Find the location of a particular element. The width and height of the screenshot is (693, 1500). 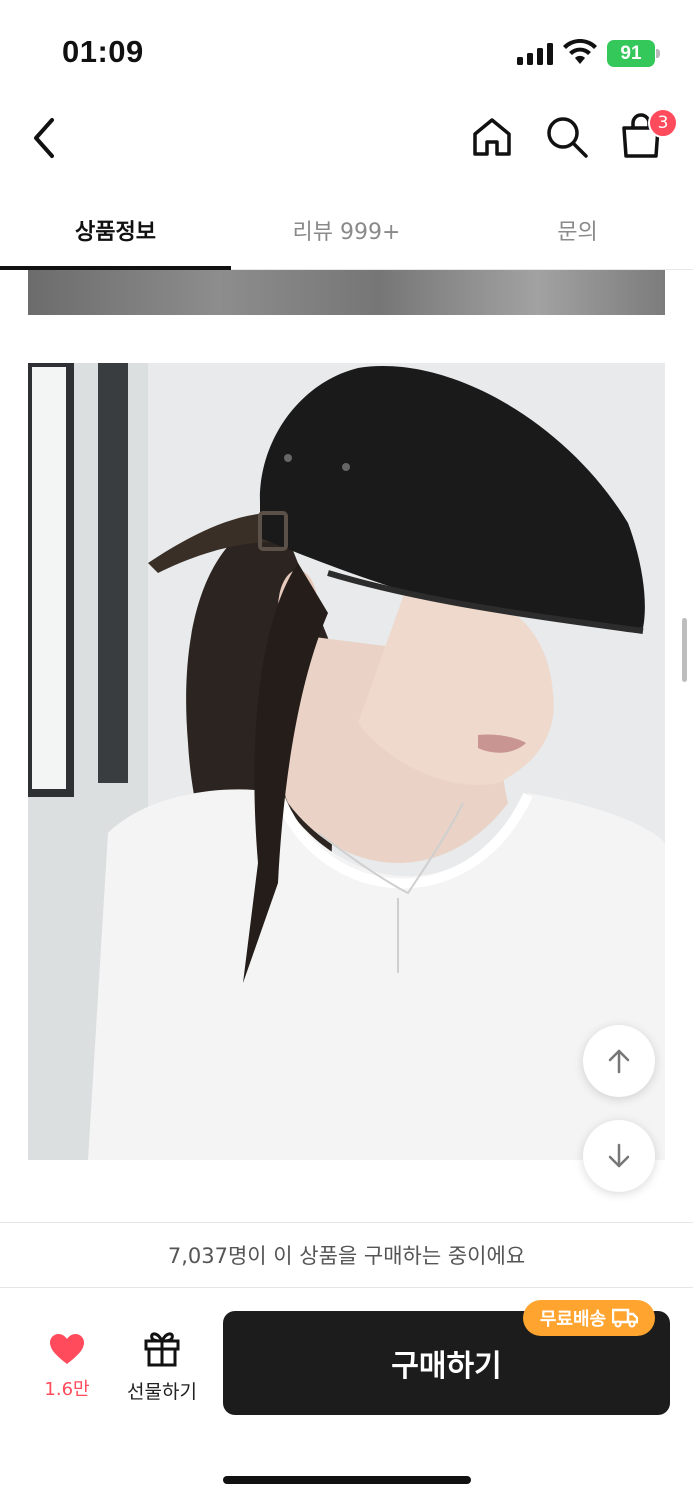

home-indicator is located at coordinates (347, 1480).